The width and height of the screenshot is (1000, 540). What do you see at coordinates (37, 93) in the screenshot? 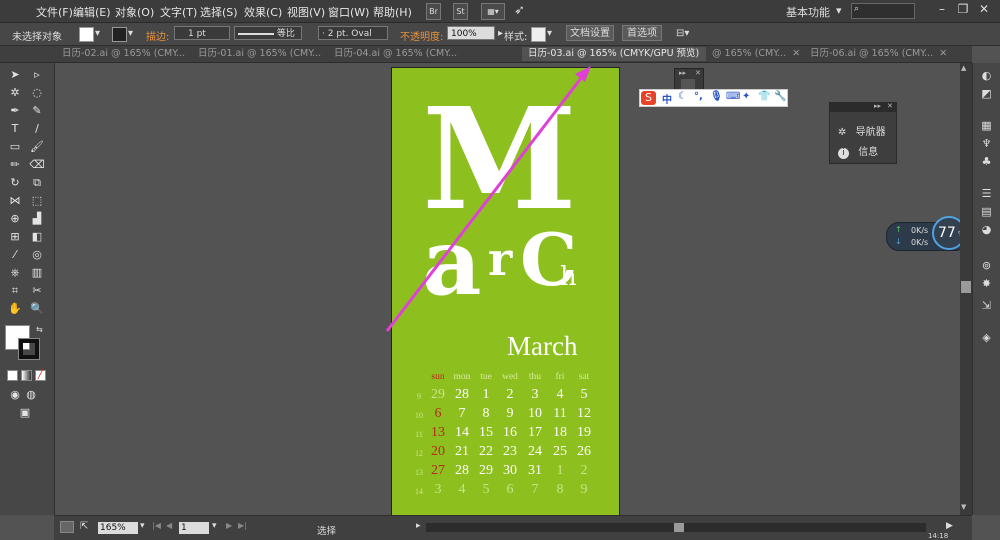
I see `lasso-tool-icon: ◌` at bounding box center [37, 93].